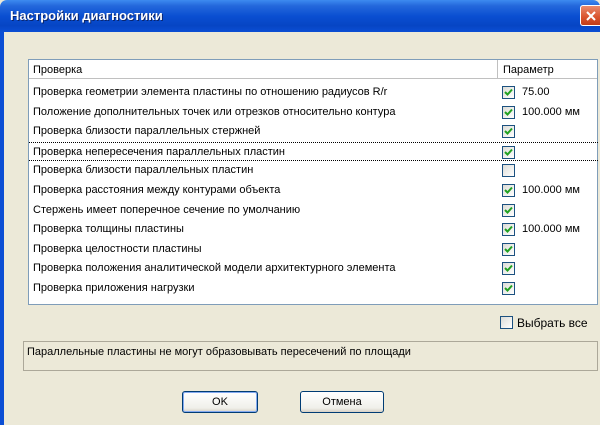 The width and height of the screenshot is (600, 425). I want to click on cancel-button: Отмена, so click(342, 402).